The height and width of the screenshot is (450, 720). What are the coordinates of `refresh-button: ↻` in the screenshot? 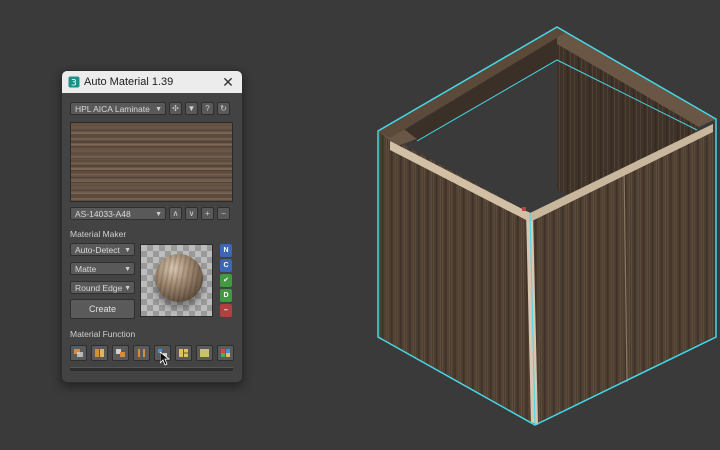 It's located at (223, 108).